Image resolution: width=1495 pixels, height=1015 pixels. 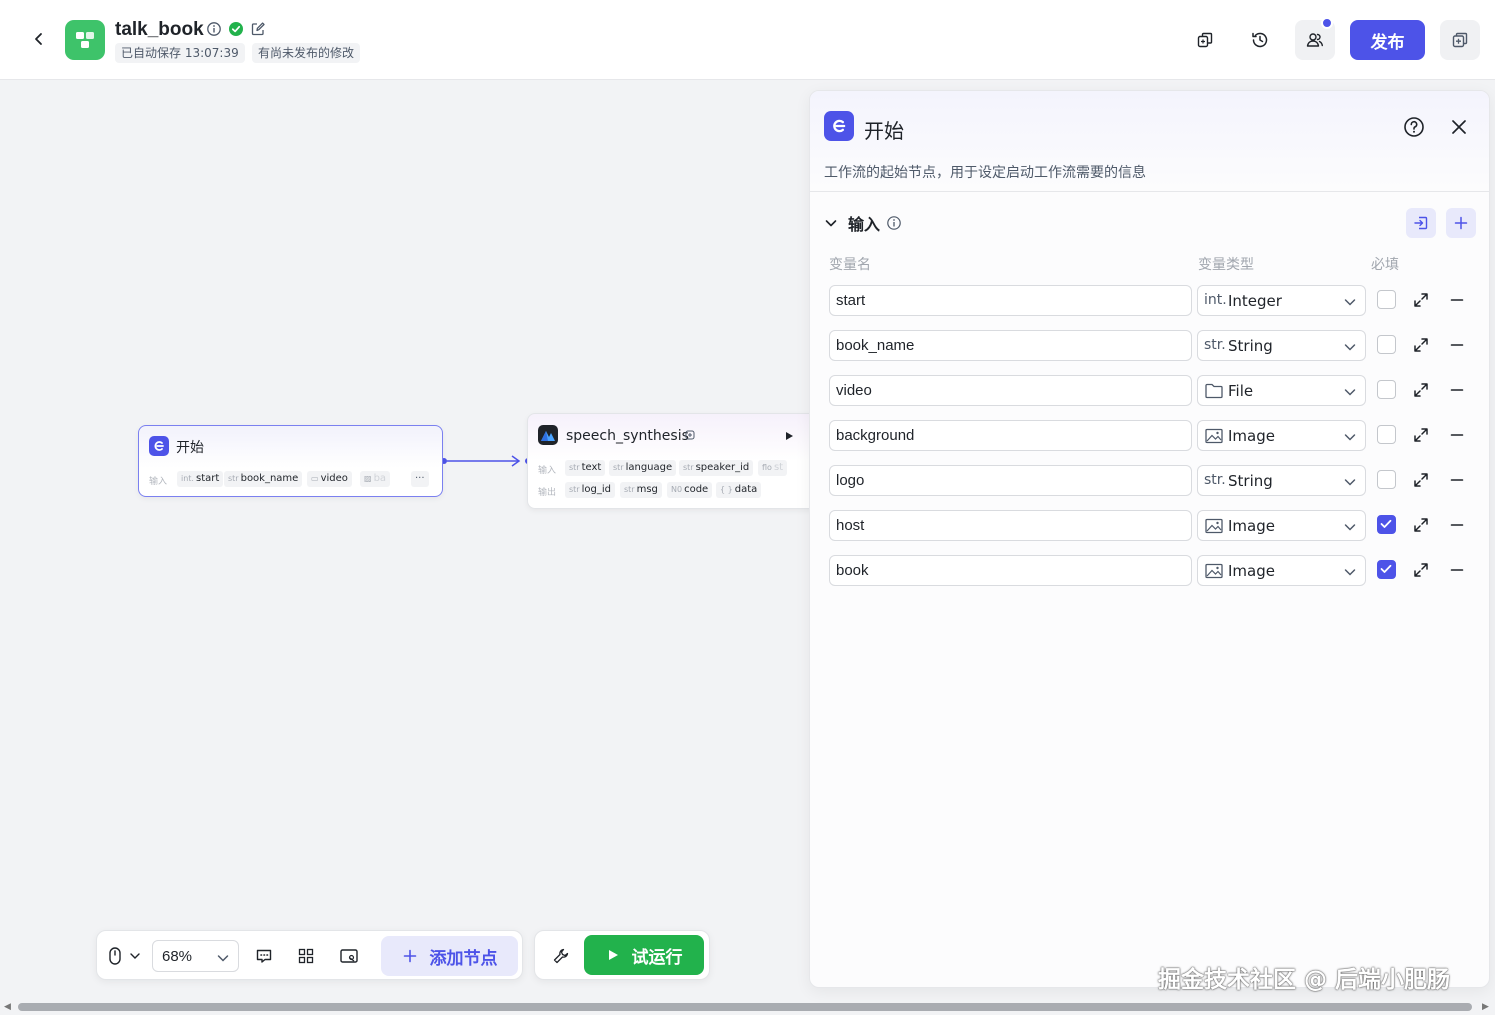 I want to click on auto-layout-button, so click(x=306, y=956).